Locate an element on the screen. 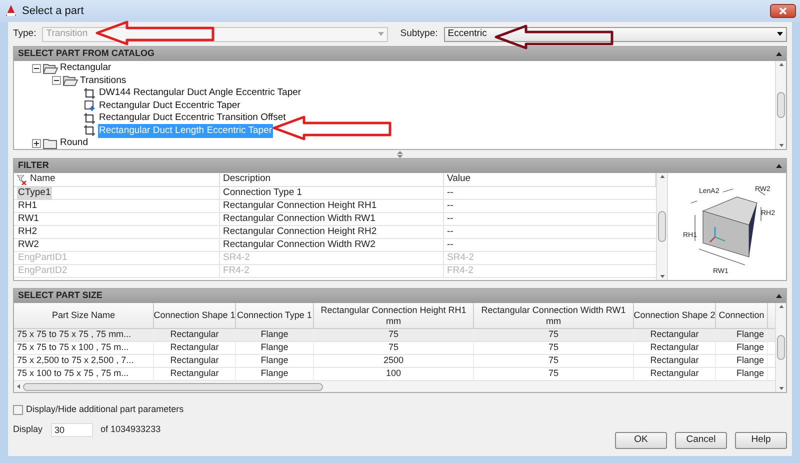 The image size is (800, 463). tree-folder: Rectangular is located at coordinates (86, 68).